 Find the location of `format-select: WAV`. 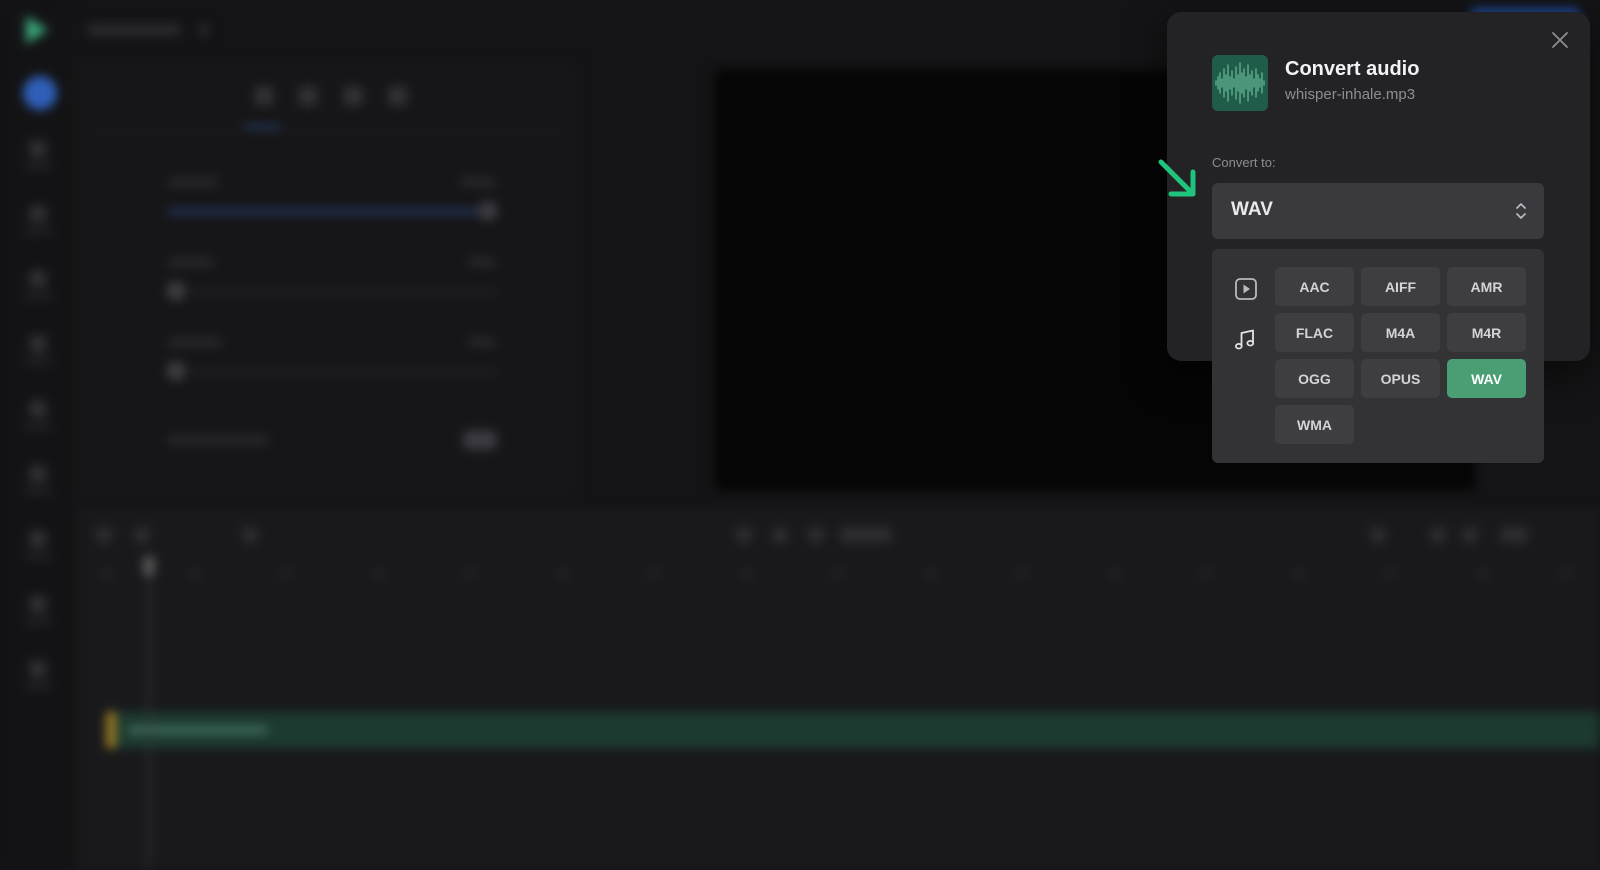

format-select: WAV is located at coordinates (1378, 211).